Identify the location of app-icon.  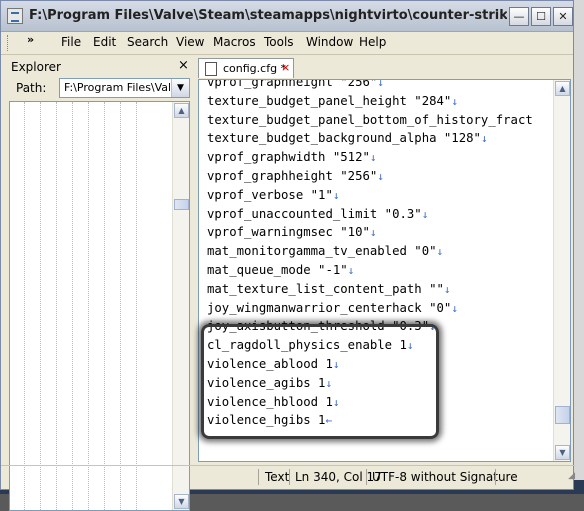
(15, 16).